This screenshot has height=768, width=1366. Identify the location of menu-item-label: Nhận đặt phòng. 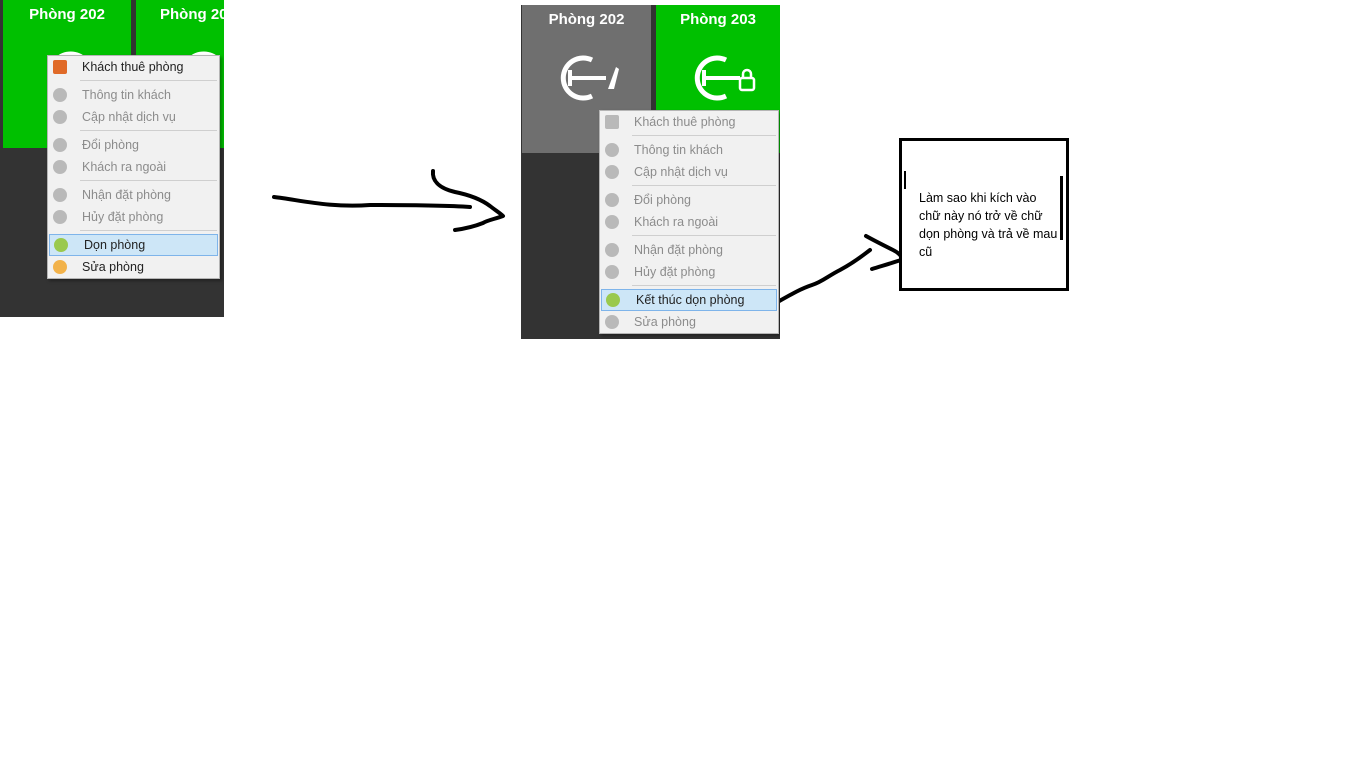
(678, 250).